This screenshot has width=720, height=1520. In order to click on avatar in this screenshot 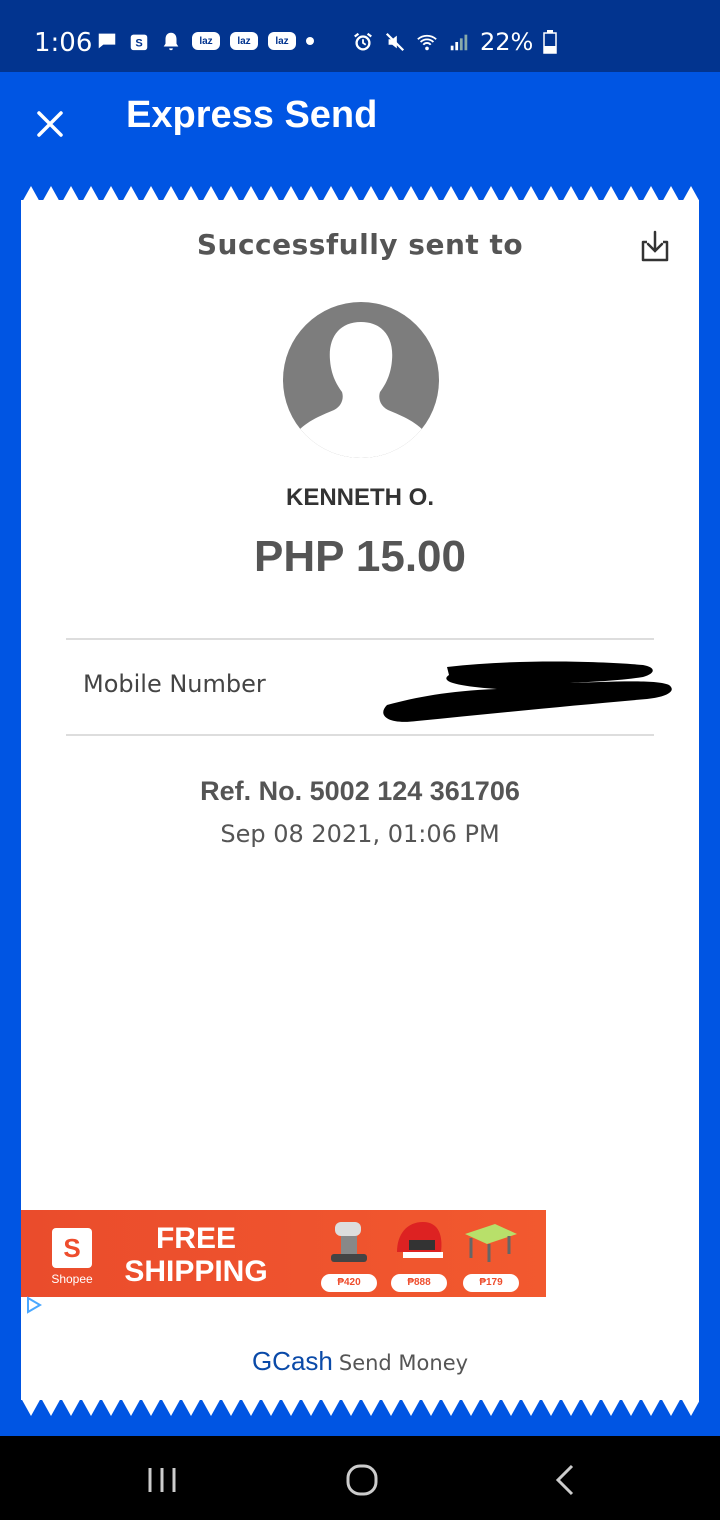, I will do `click(361, 380)`.